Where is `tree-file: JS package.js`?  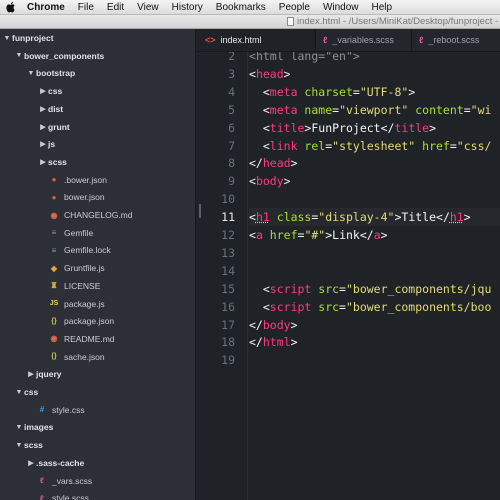 tree-file: JS package.js is located at coordinates (97, 304).